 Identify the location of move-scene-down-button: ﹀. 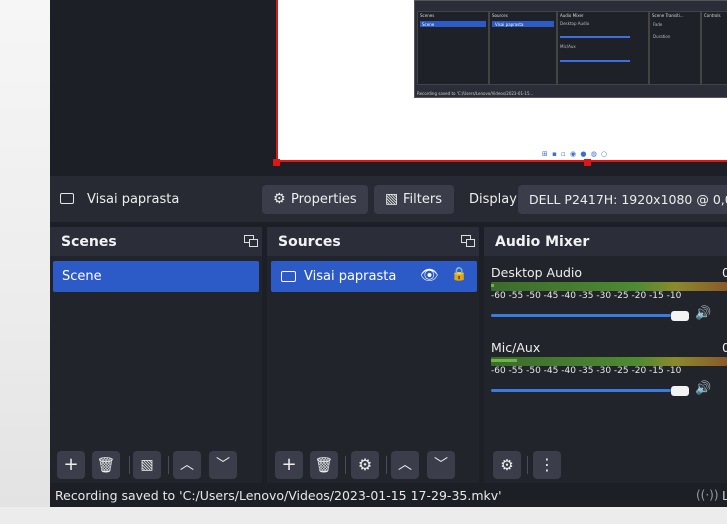
(223, 465).